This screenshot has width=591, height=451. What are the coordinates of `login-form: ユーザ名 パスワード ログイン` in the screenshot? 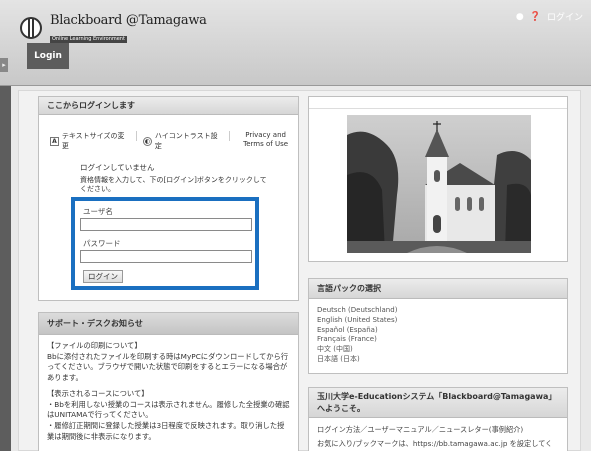 It's located at (165, 243).